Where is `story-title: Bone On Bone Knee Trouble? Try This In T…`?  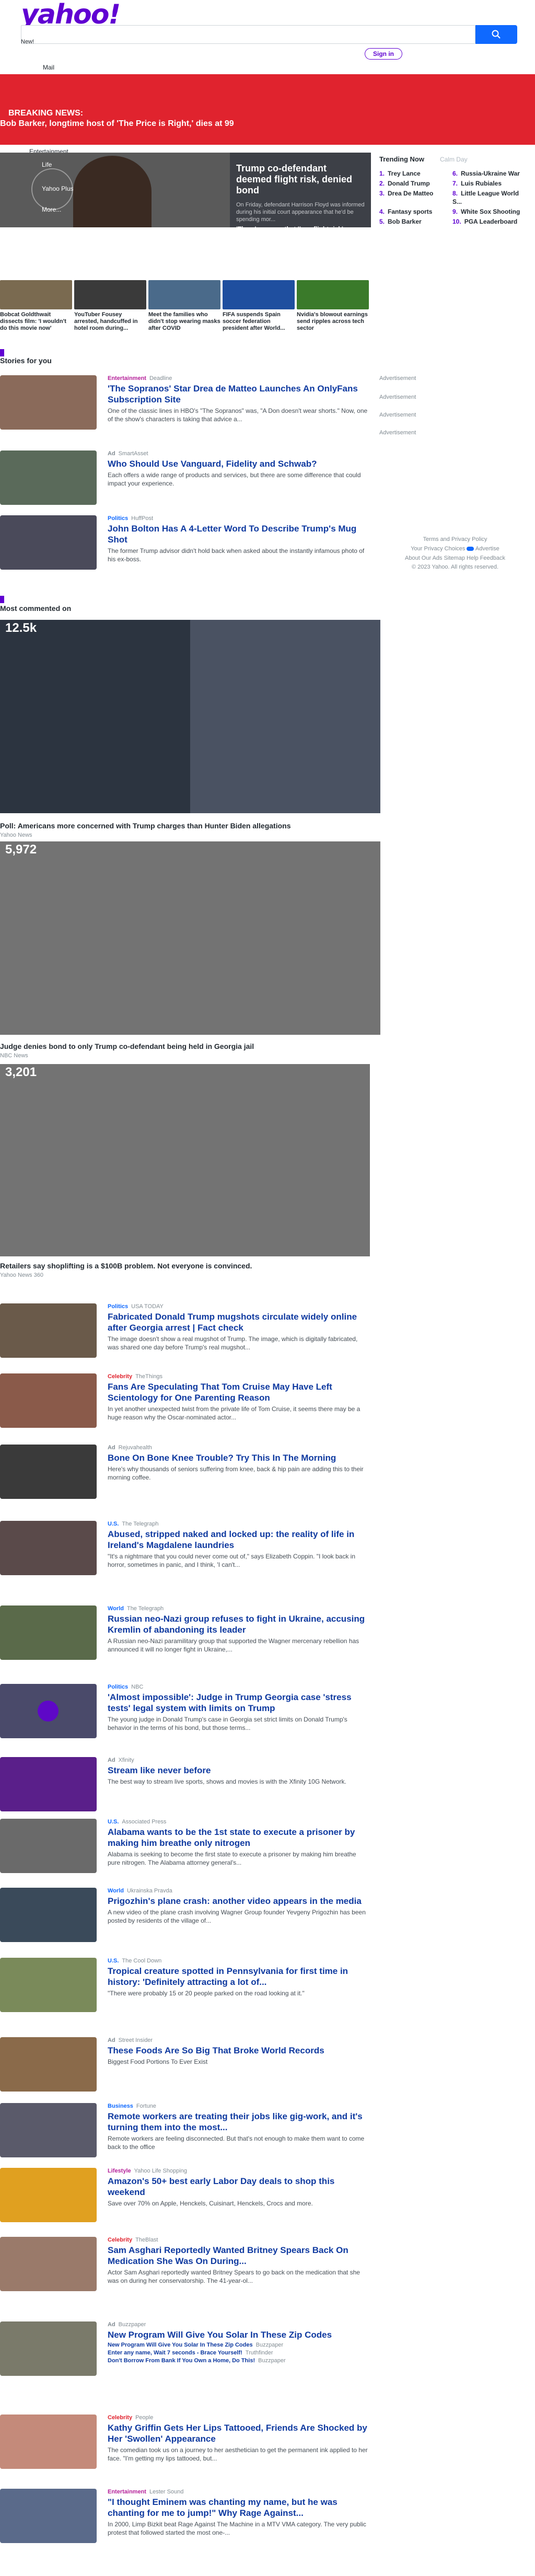 story-title: Bone On Bone Knee Trouble? Try This In T… is located at coordinates (238, 1457).